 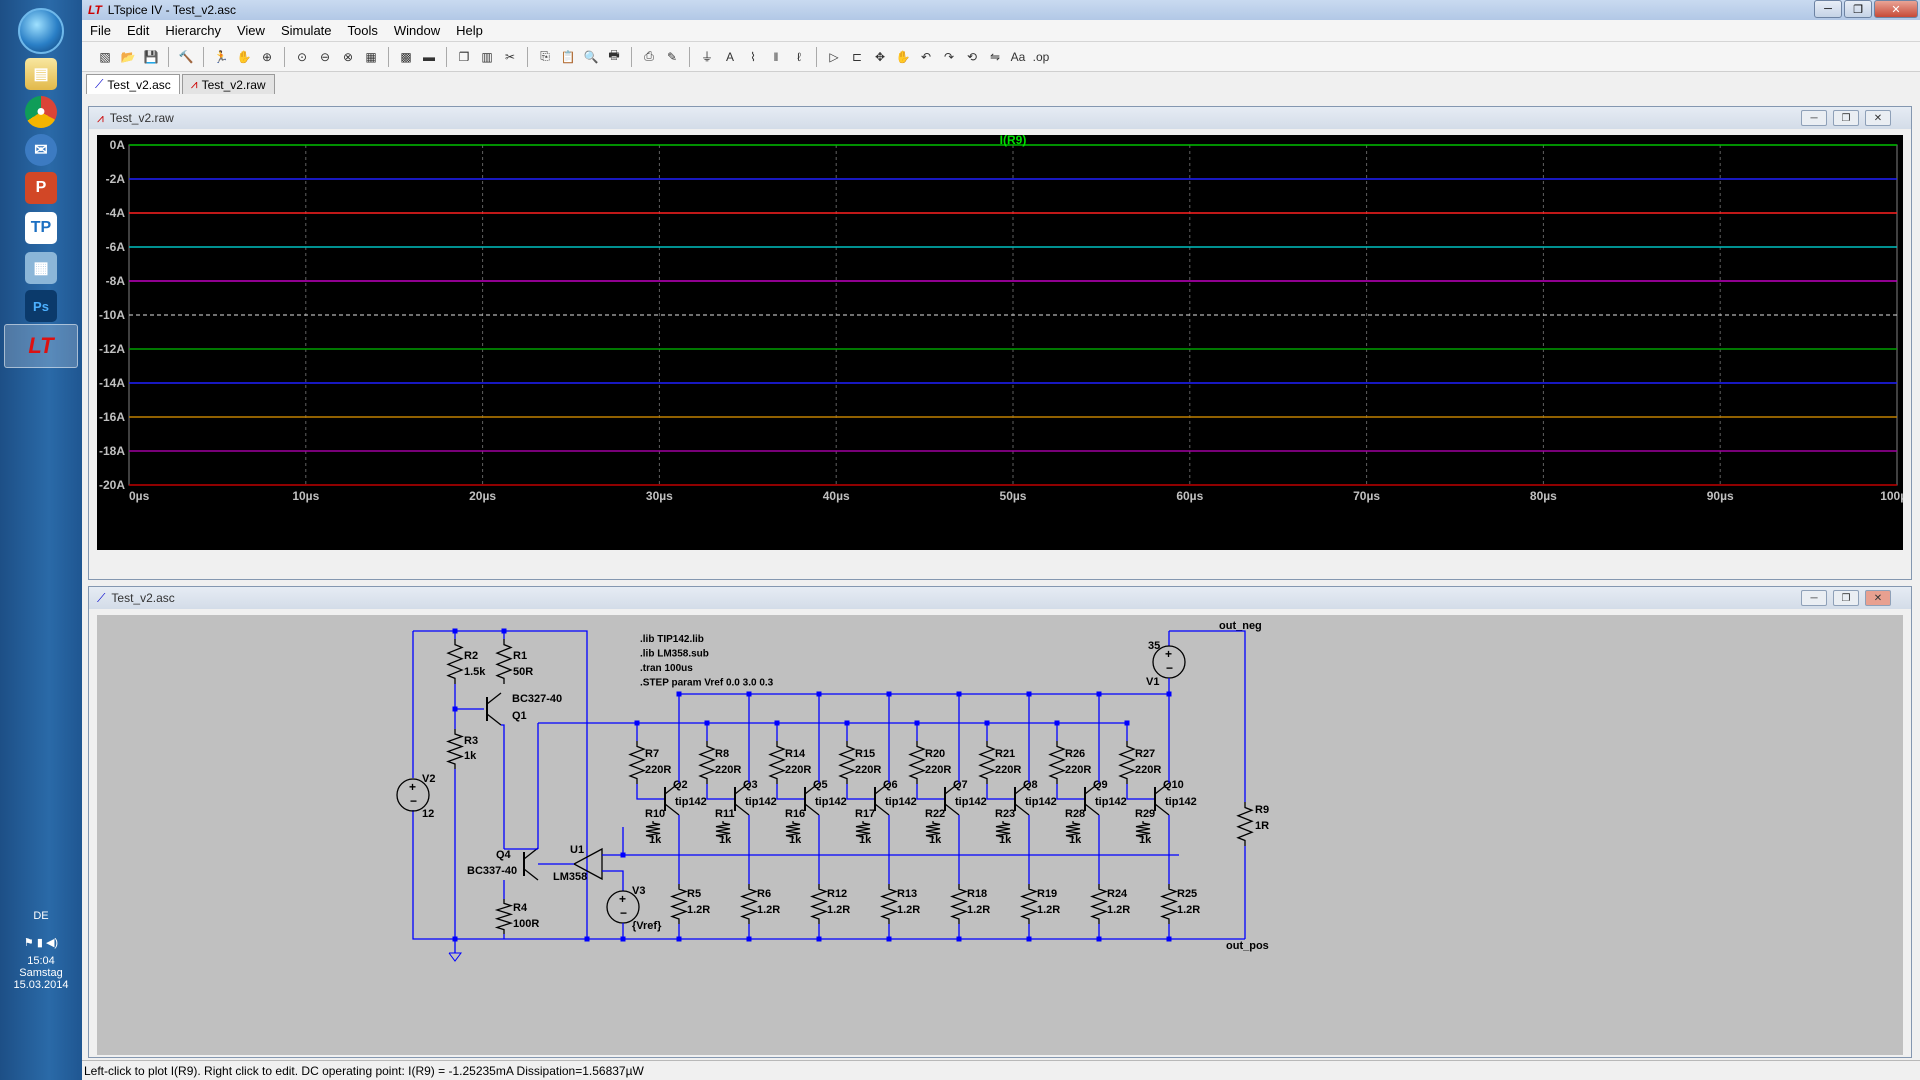 What do you see at coordinates (406, 57) in the screenshot?
I see `grid-icon: ▩` at bounding box center [406, 57].